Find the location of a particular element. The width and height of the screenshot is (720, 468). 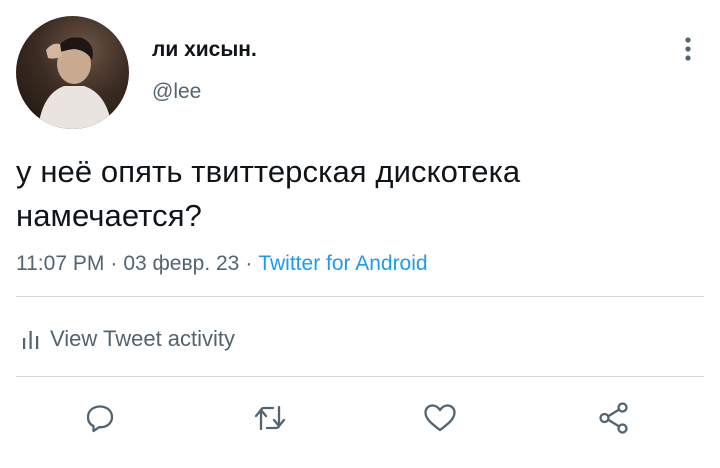

tweet-date: 03 февр. 23 is located at coordinates (181, 263).